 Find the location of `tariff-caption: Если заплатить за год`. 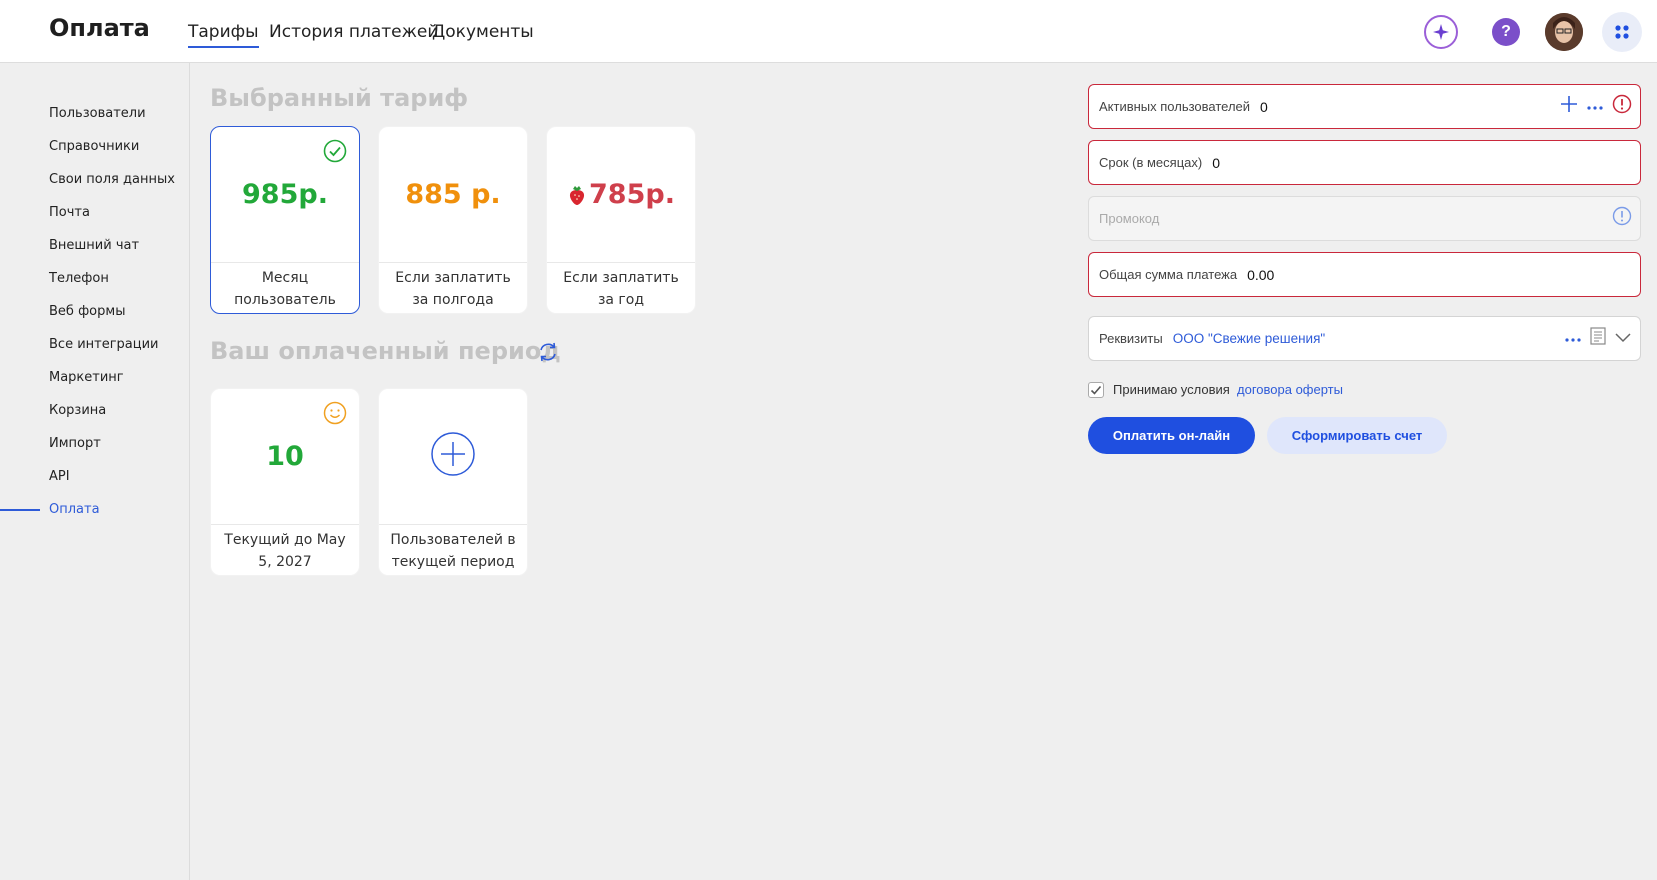

tariff-caption: Если заплатить за год is located at coordinates (621, 287).